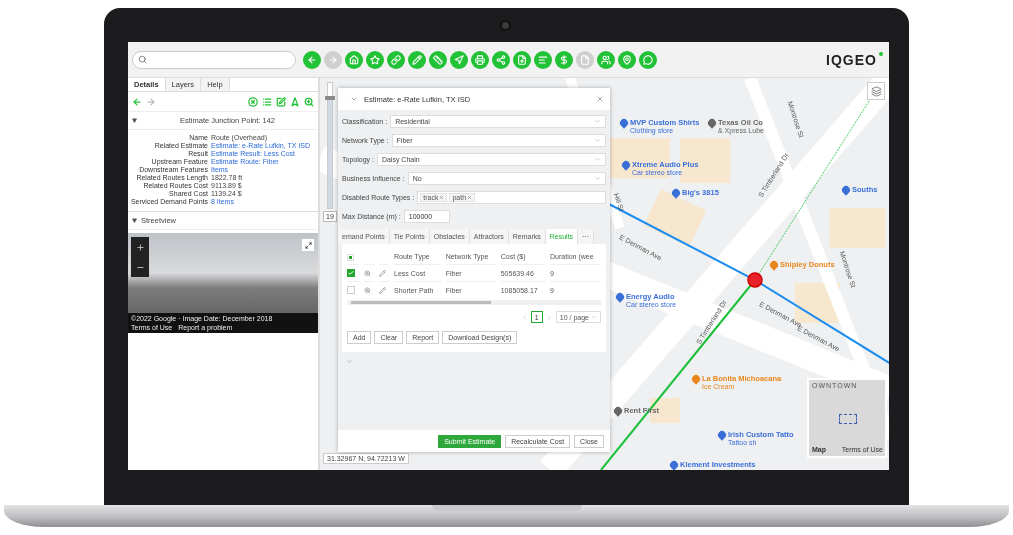 The image size is (1013, 535). I want to click on close-icon, so click(600, 99).